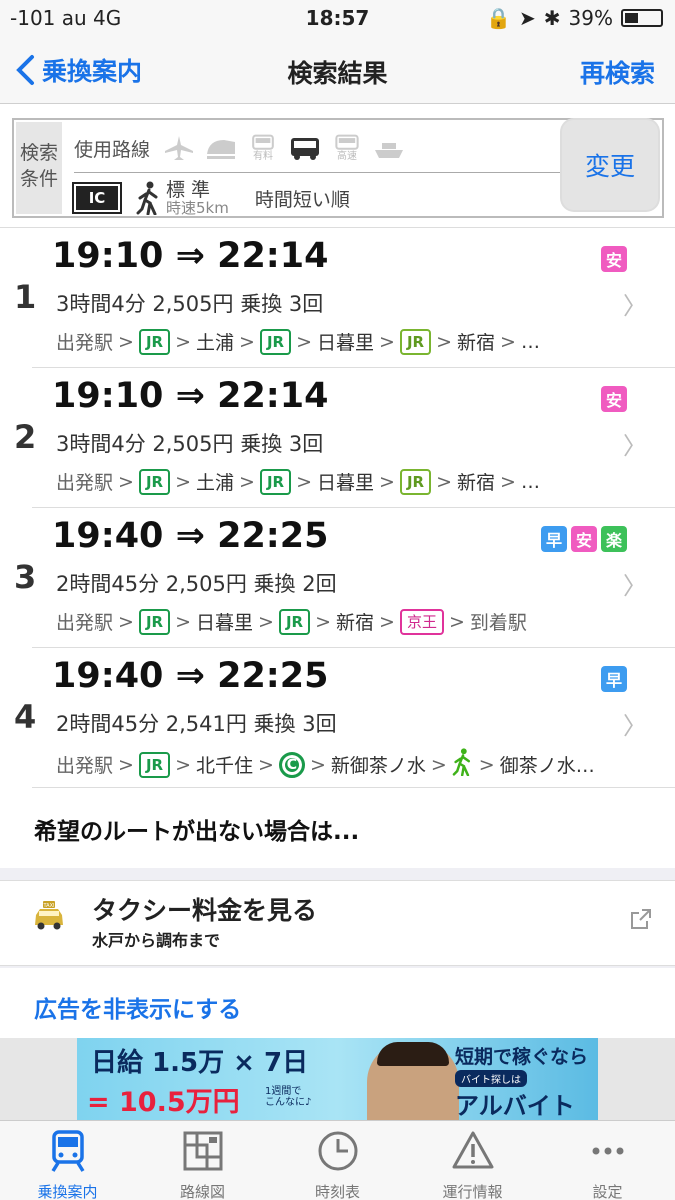 The width and height of the screenshot is (675, 1200). Describe the element at coordinates (196, 584) in the screenshot. I see `route-summary: 2時間45分 2,505円 乗換 2回` at that location.